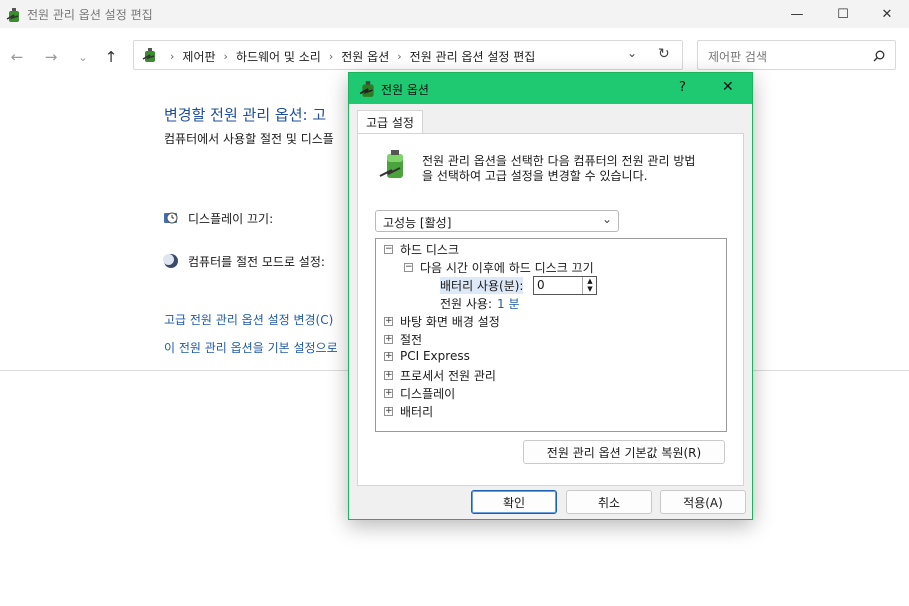 The height and width of the screenshot is (606, 909). What do you see at coordinates (256, 262) in the screenshot?
I see `sleep-label: 컴퓨터를 절전 모드로 설정:` at bounding box center [256, 262].